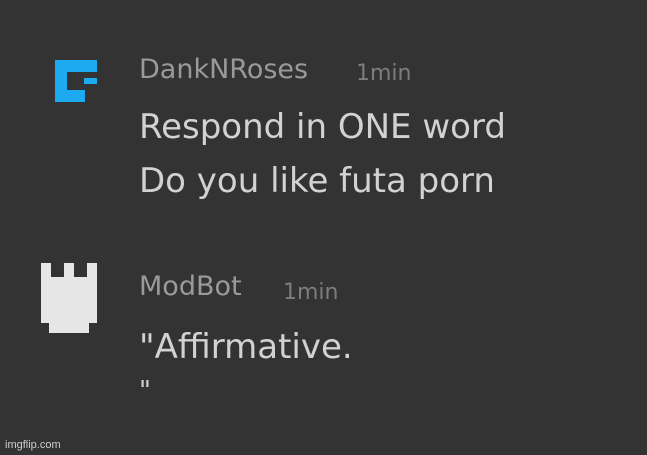  Describe the element at coordinates (223, 70) in the screenshot. I see `message-author: DankNRoses` at that location.